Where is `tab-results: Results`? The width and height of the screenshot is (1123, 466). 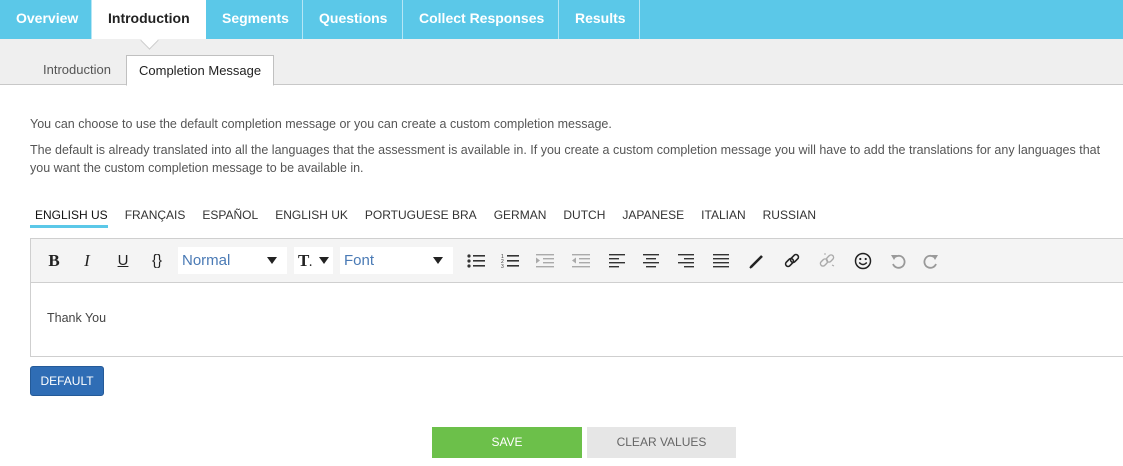 tab-results: Results is located at coordinates (599, 19).